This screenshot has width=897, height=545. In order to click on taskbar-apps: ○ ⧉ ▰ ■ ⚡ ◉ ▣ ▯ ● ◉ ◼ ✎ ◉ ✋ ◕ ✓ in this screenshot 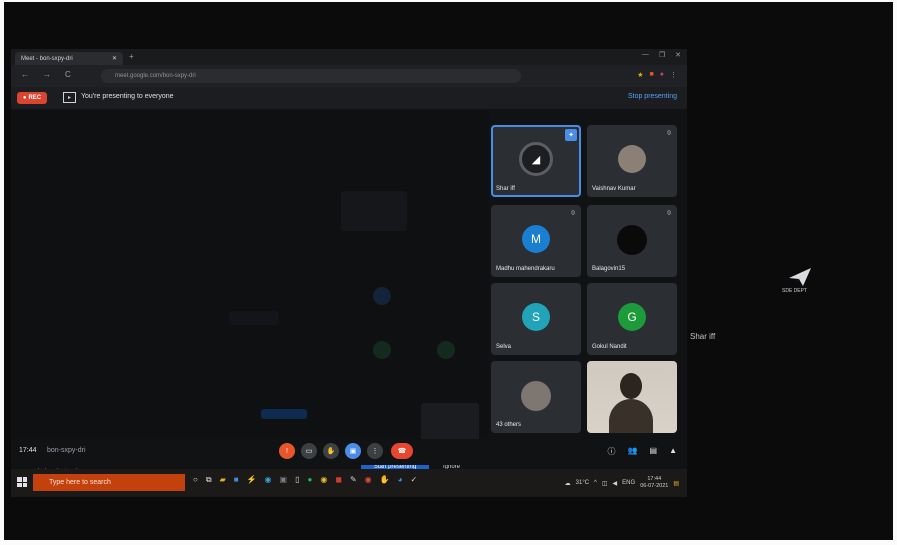, I will do `click(305, 480)`.